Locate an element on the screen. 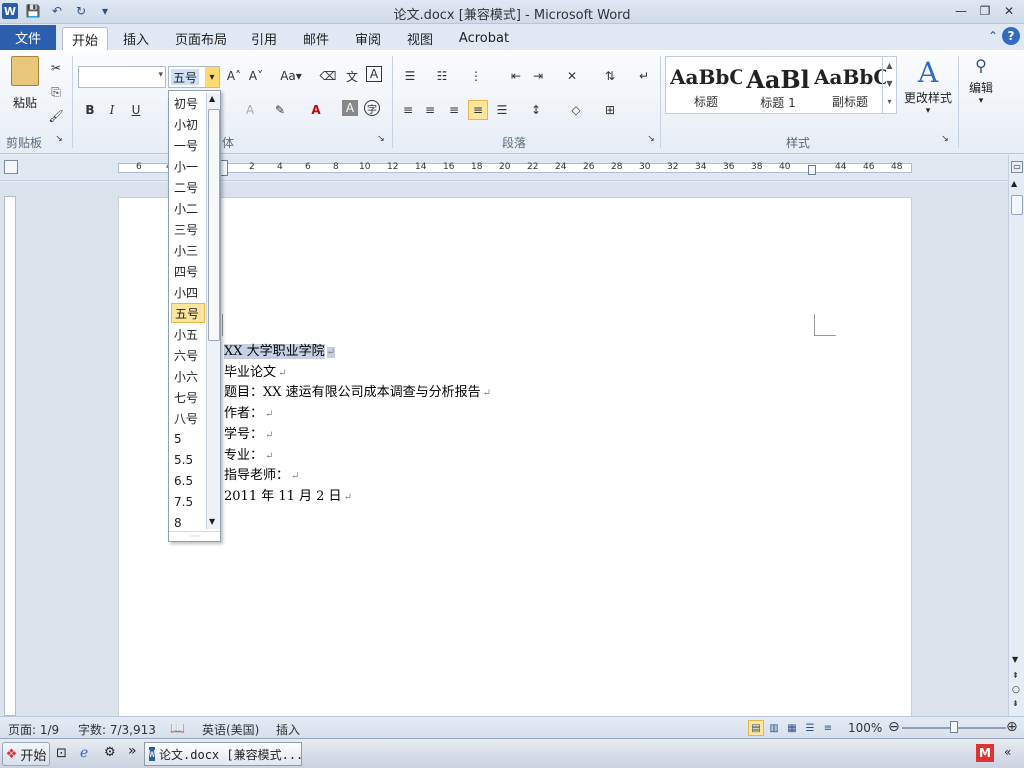  bold-icon: B is located at coordinates (90, 110).